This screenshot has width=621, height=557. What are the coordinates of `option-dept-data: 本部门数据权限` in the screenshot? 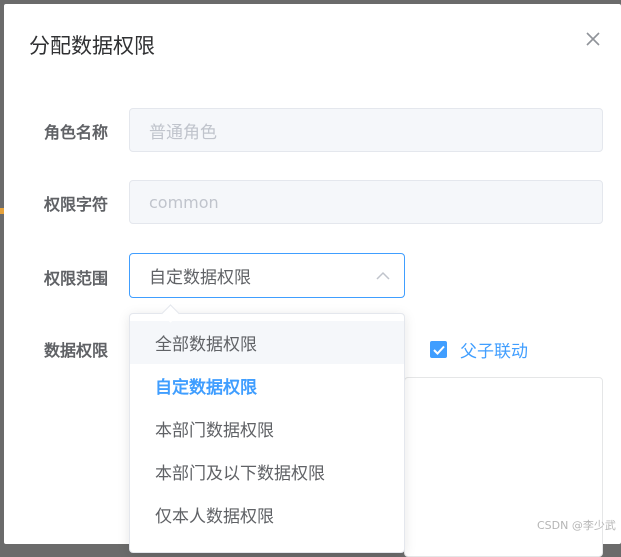 It's located at (267, 428).